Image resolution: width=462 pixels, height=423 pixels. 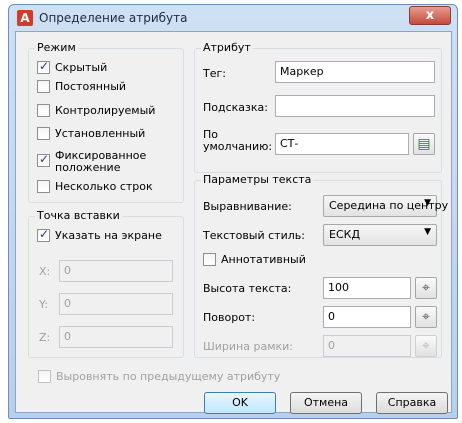 I want to click on preset-checkbox: Установленный, so click(x=91, y=133).